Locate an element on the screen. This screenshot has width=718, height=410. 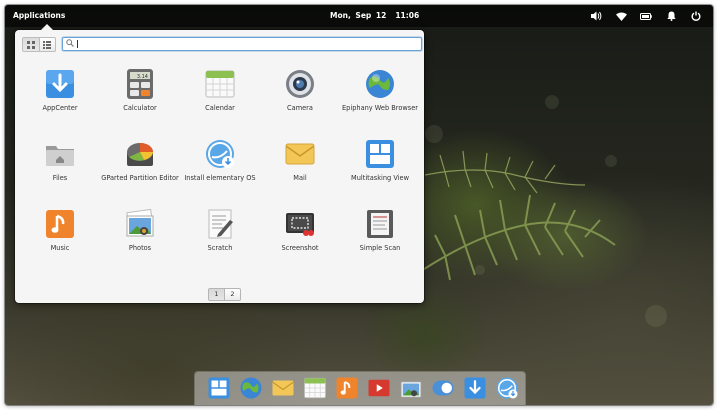
app-multitasking-view: Multitasking View is located at coordinates (380, 169).